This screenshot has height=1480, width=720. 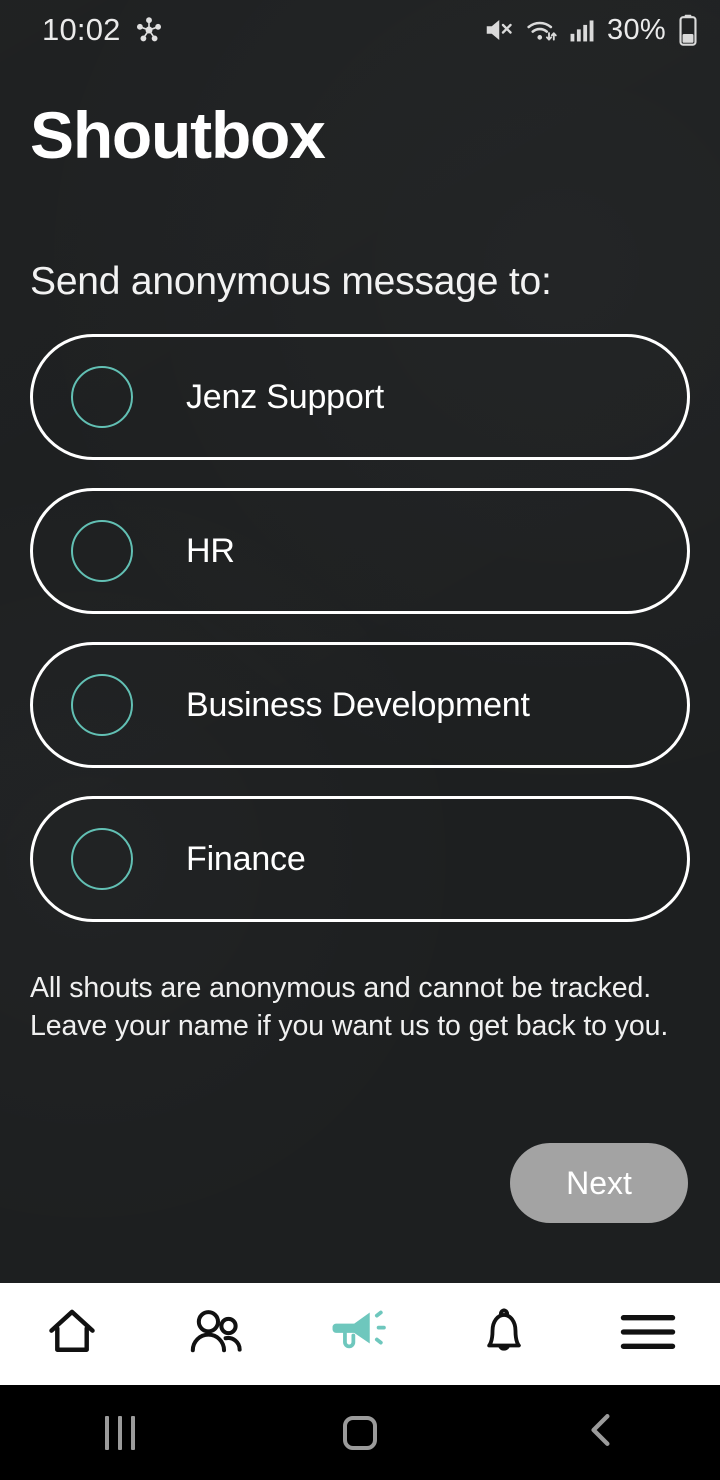 I want to click on recipient-label: Finance, so click(x=246, y=858).